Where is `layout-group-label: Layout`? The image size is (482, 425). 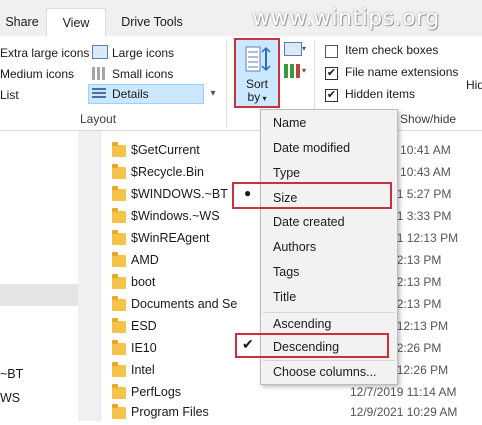 layout-group-label: Layout is located at coordinates (98, 119).